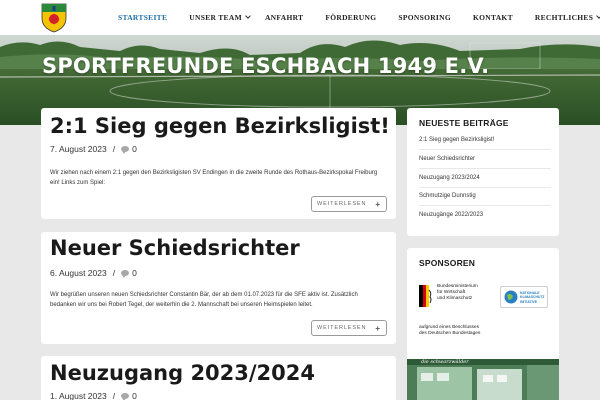 The width and height of the screenshot is (600, 400). Describe the element at coordinates (182, 373) in the screenshot. I see `post-title: Neuzugang 2023/2024` at that location.